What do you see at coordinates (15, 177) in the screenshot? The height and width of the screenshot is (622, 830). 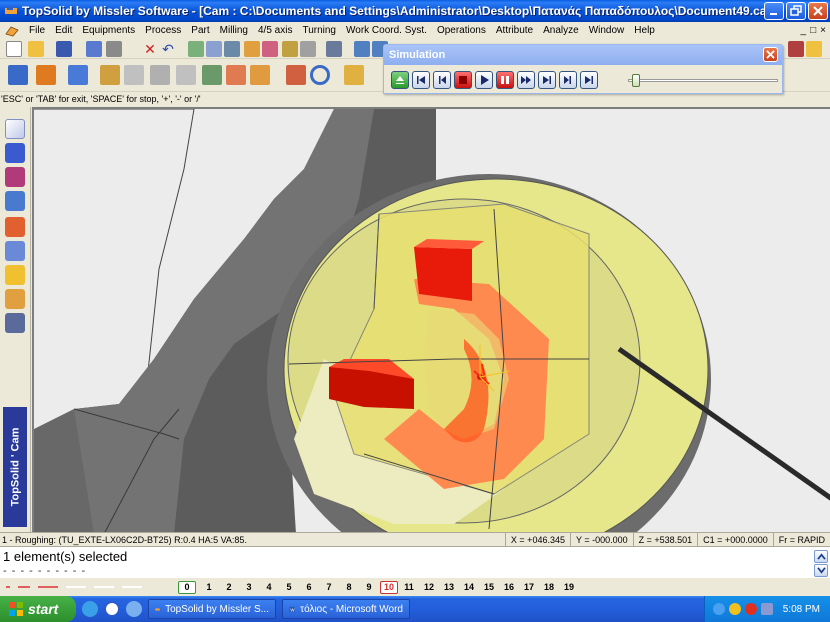 I see `shape-icon` at bounding box center [15, 177].